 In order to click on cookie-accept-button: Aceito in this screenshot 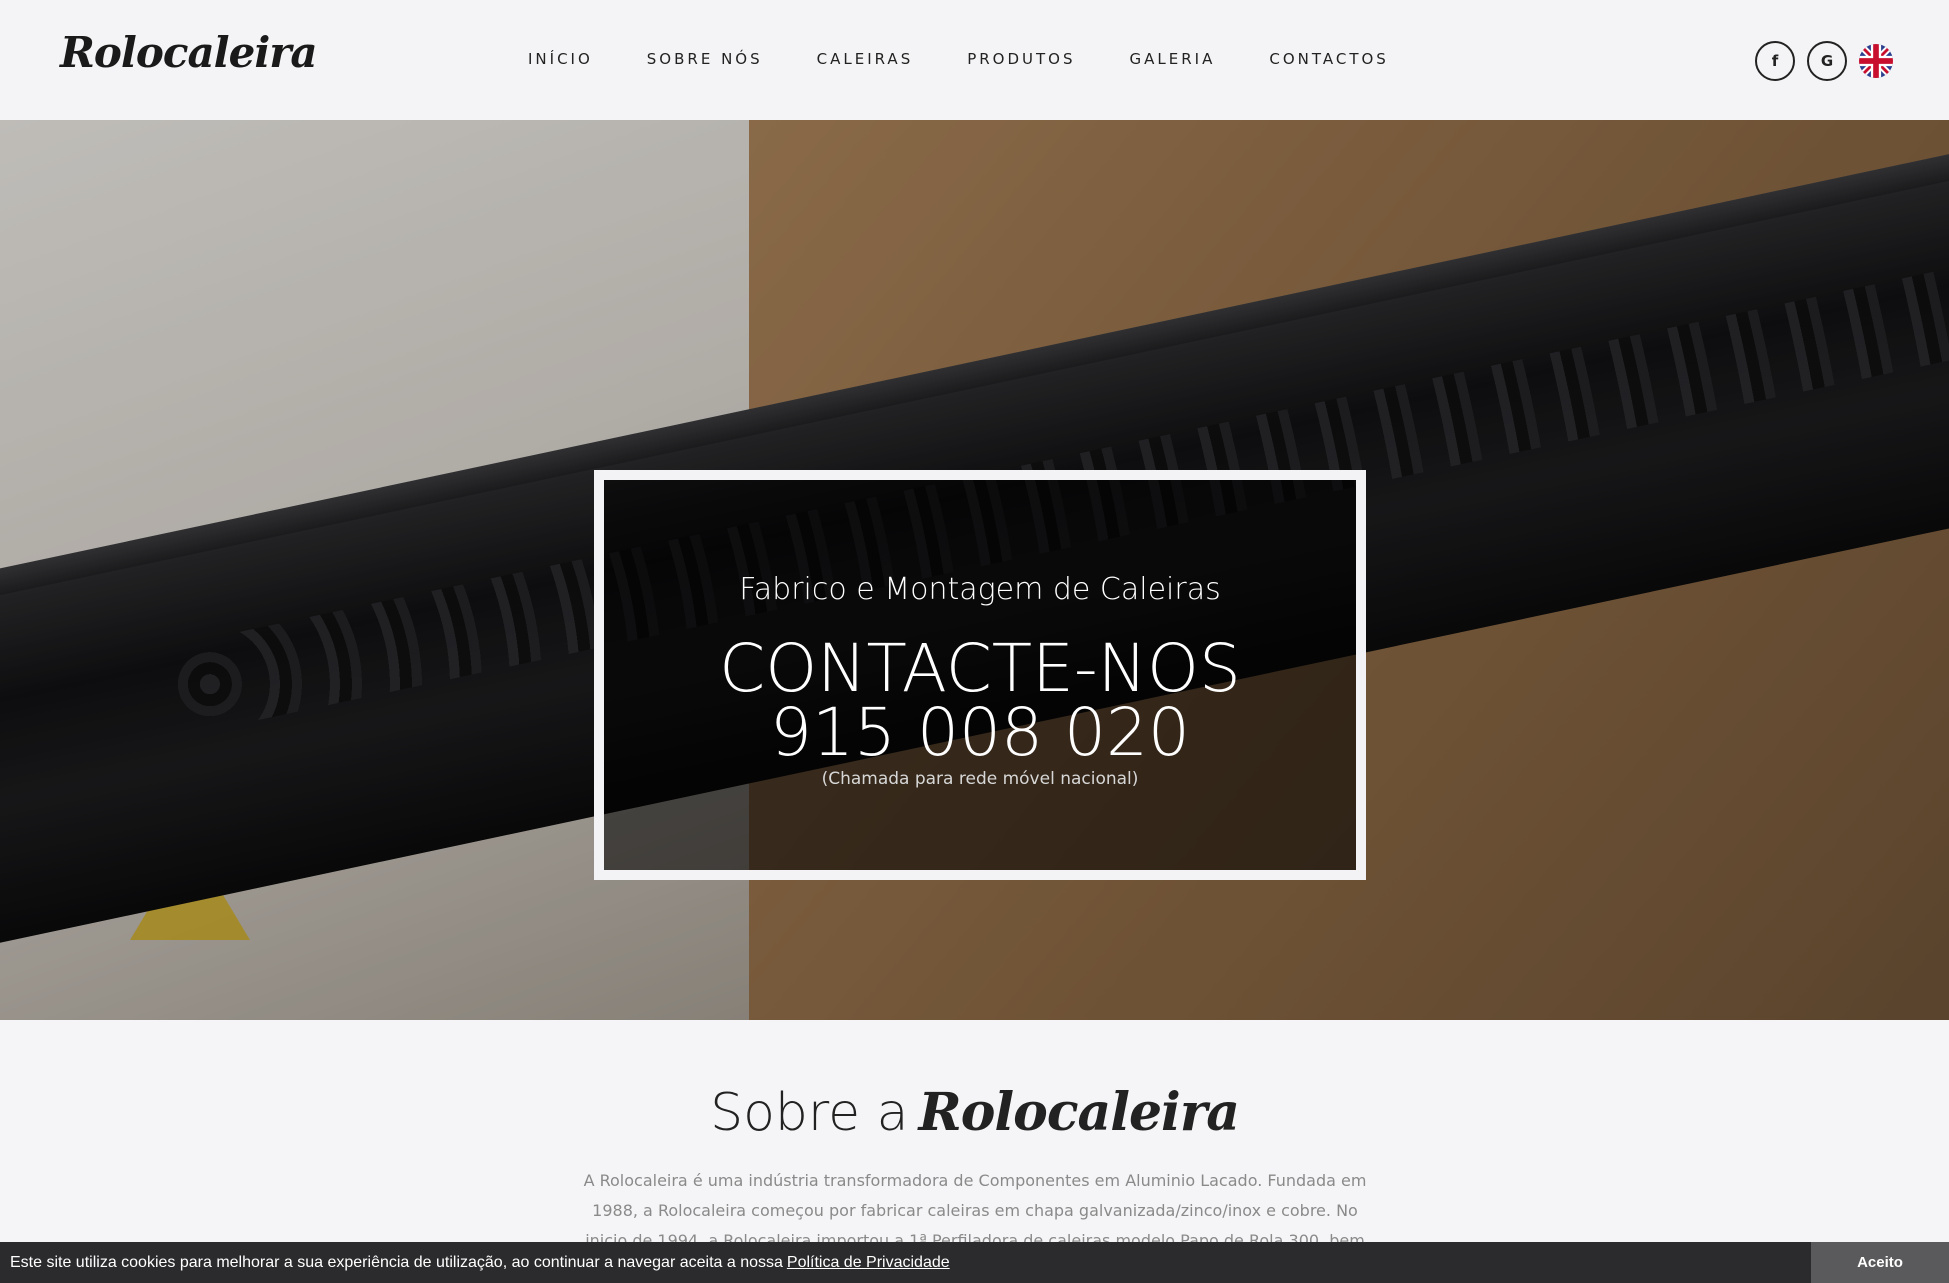, I will do `click(1880, 1262)`.